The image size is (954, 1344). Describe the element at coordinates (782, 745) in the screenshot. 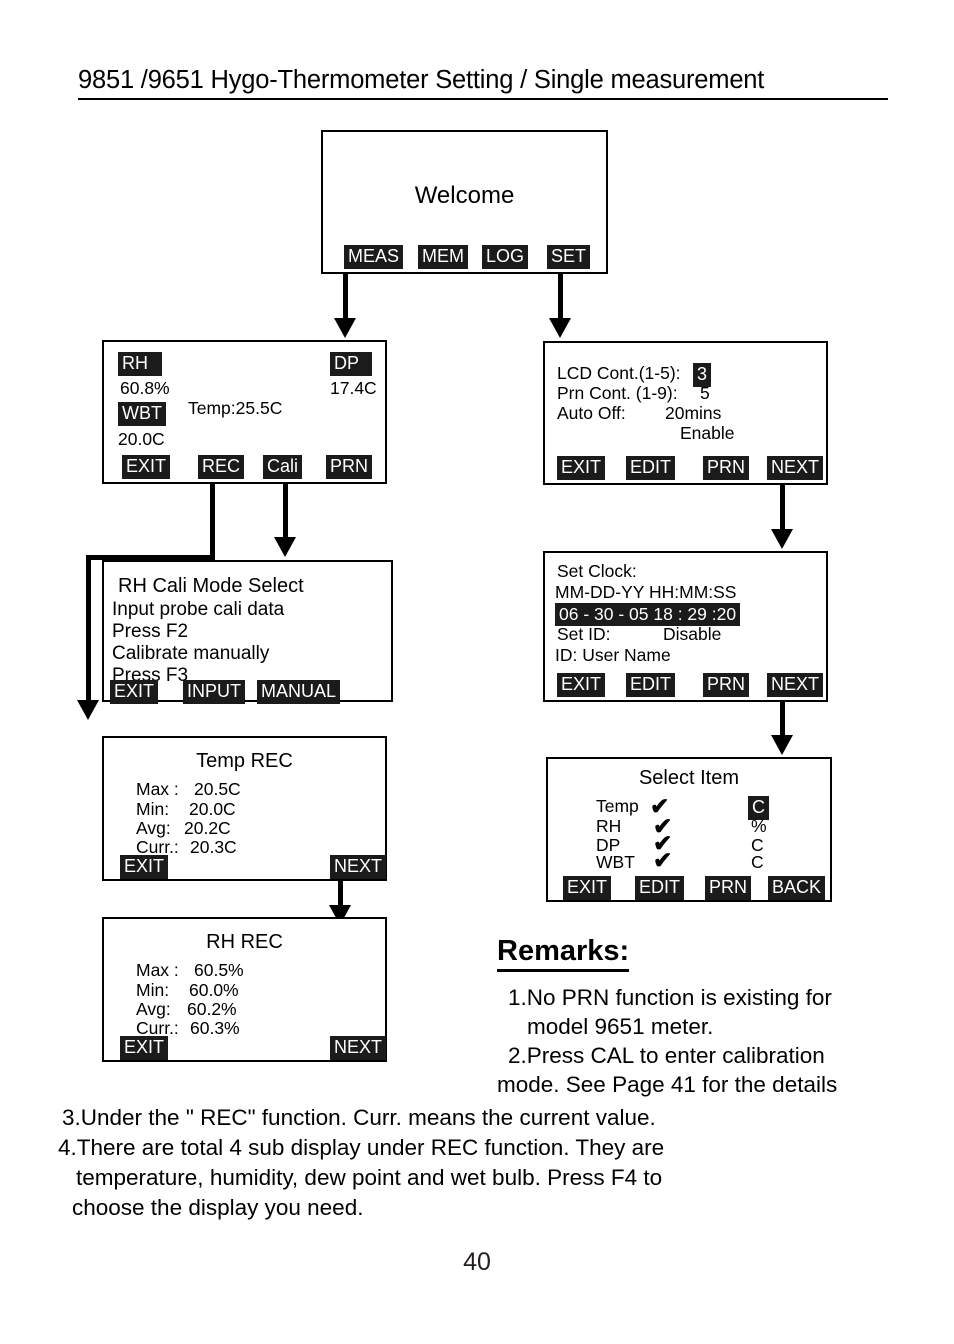

I see `arrow-clock-to-select-head` at that location.